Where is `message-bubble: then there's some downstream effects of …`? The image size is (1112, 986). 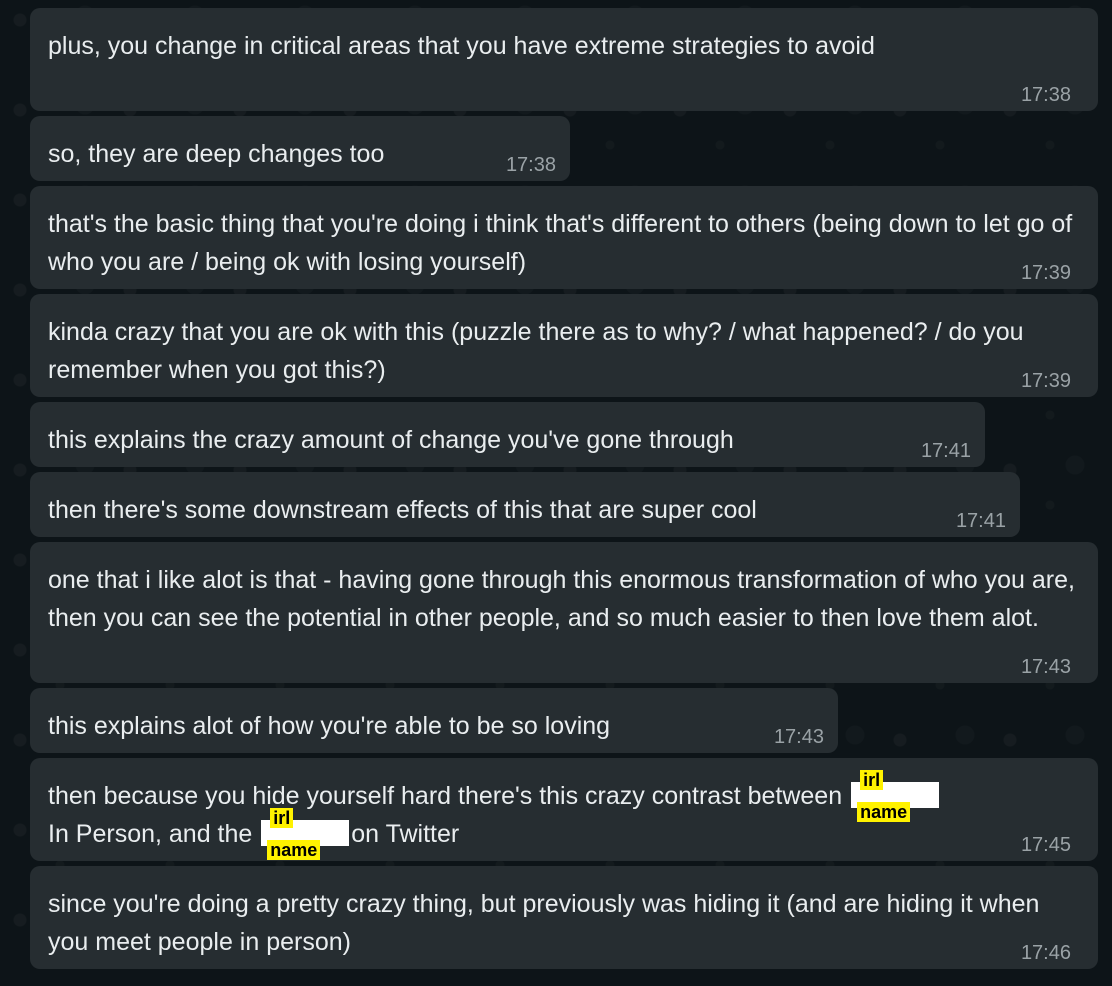 message-bubble: then there's some downstream effects of … is located at coordinates (525, 504).